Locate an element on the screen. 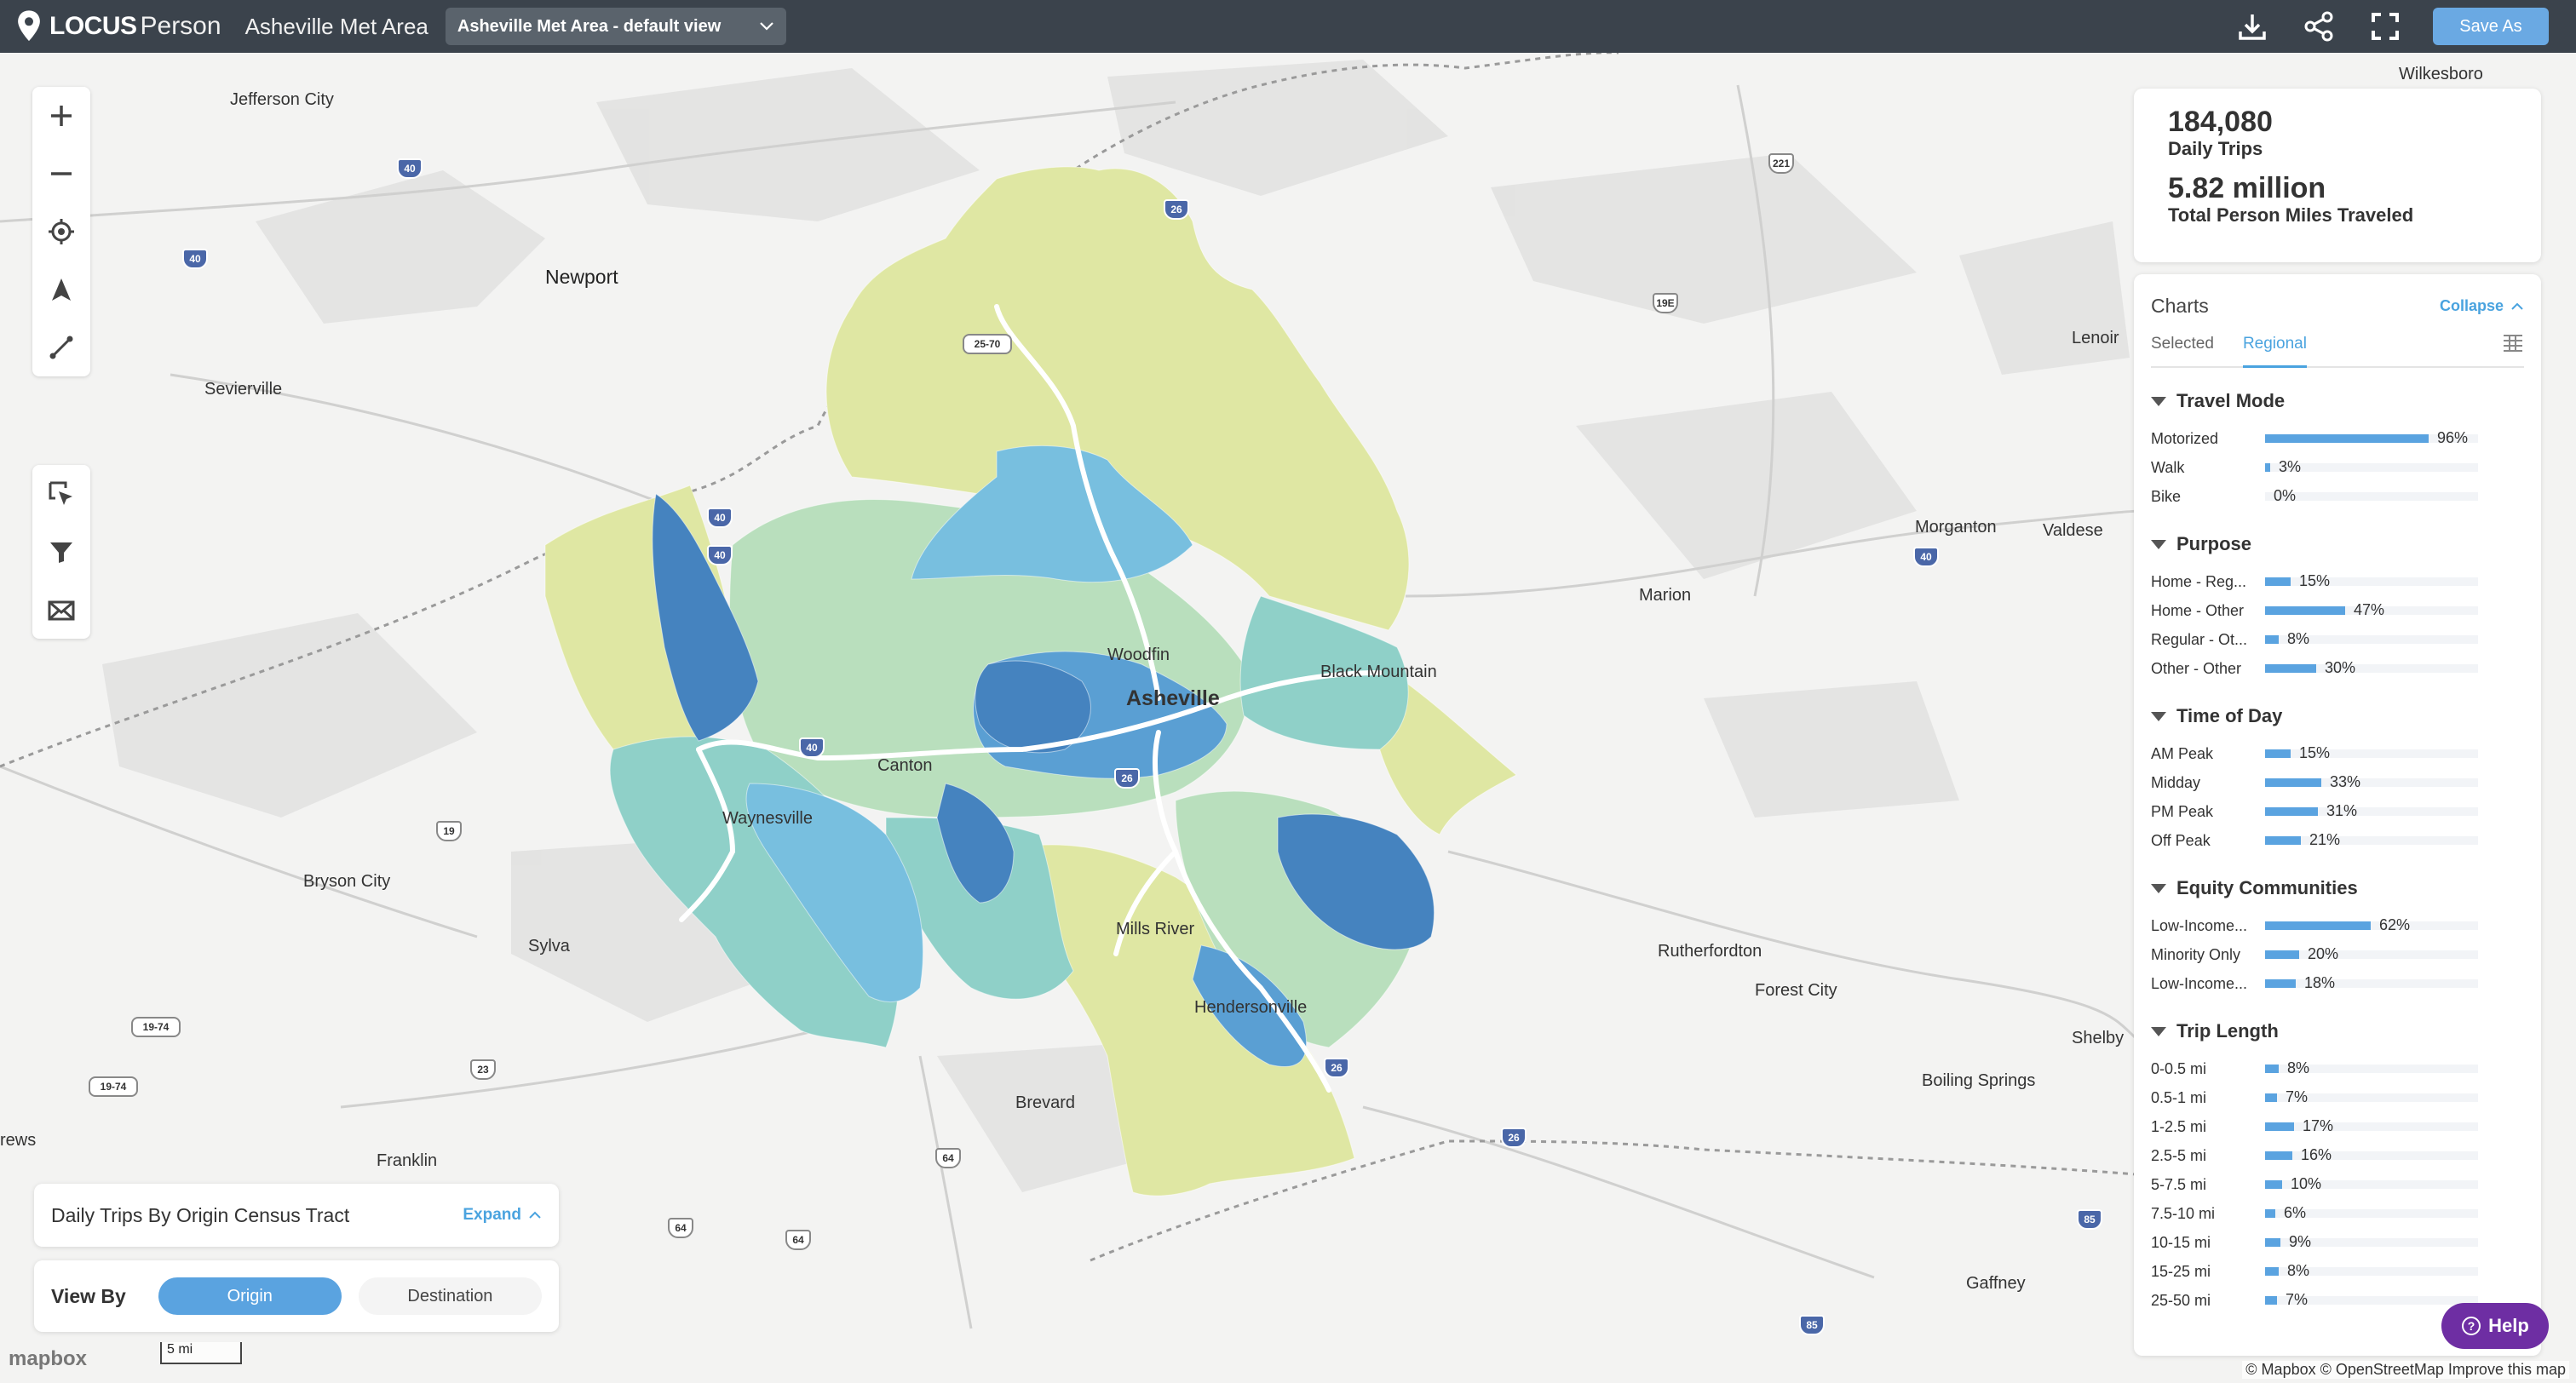 Image resolution: width=2576 pixels, height=1383 pixels. table-view-icon is located at coordinates (2513, 343).